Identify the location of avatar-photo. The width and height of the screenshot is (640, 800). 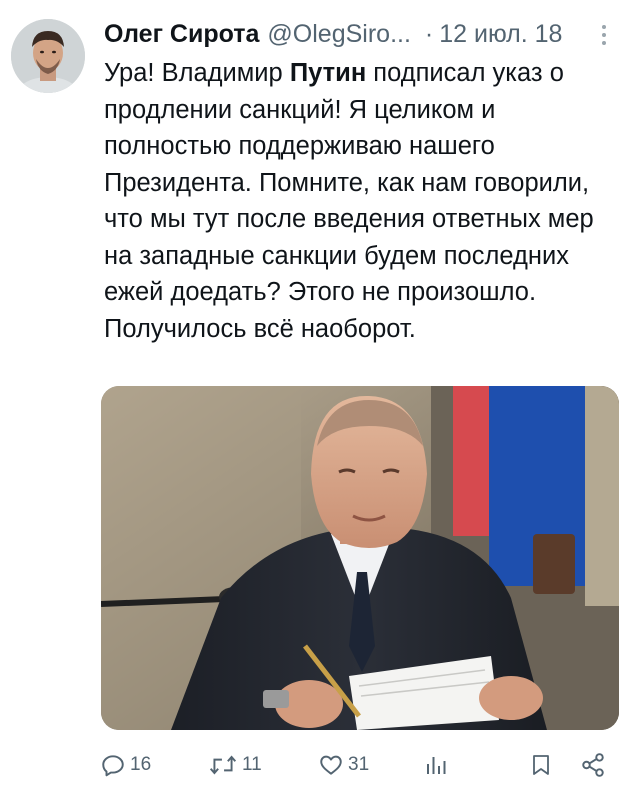
(48, 56).